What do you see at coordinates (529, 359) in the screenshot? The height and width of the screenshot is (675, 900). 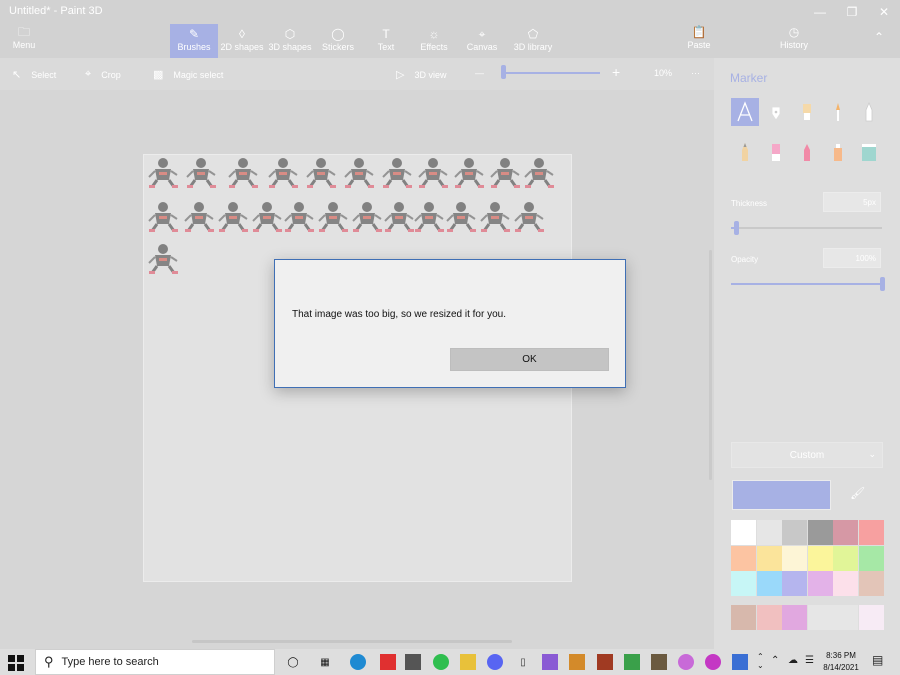 I see `ok-button: OK` at bounding box center [529, 359].